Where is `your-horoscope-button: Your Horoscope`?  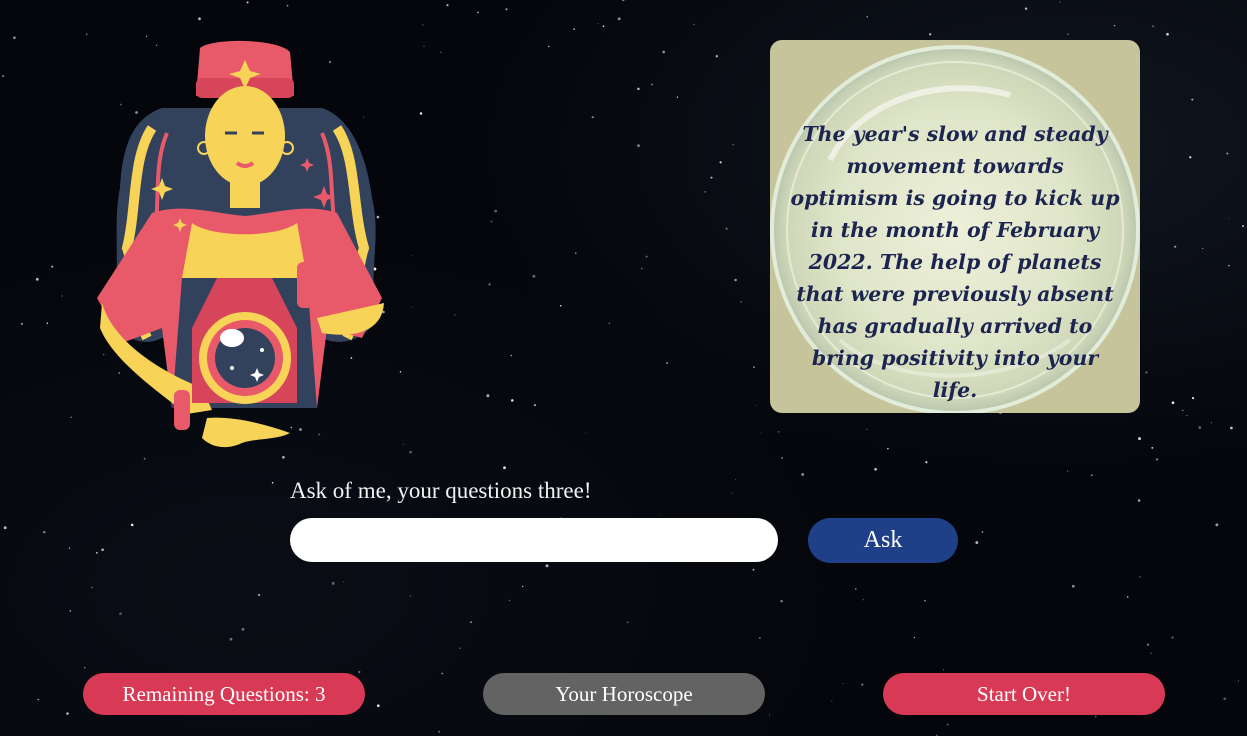 your-horoscope-button: Your Horoscope is located at coordinates (624, 694).